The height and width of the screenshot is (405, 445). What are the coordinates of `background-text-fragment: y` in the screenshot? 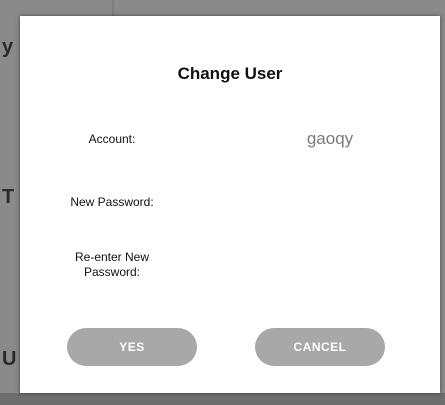 It's located at (8, 47).